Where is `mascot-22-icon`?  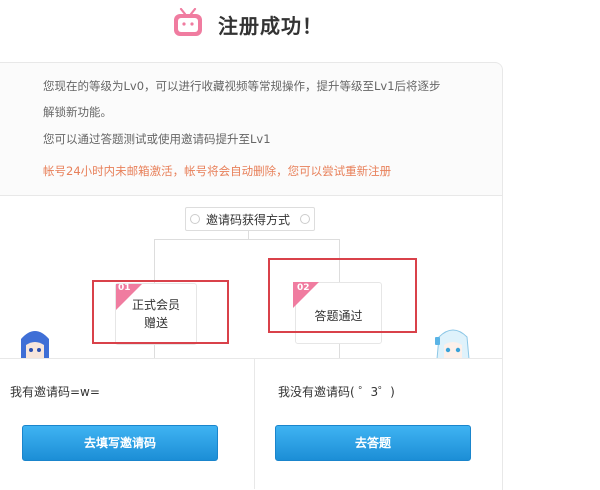
mascot-22-icon is located at coordinates (35, 345).